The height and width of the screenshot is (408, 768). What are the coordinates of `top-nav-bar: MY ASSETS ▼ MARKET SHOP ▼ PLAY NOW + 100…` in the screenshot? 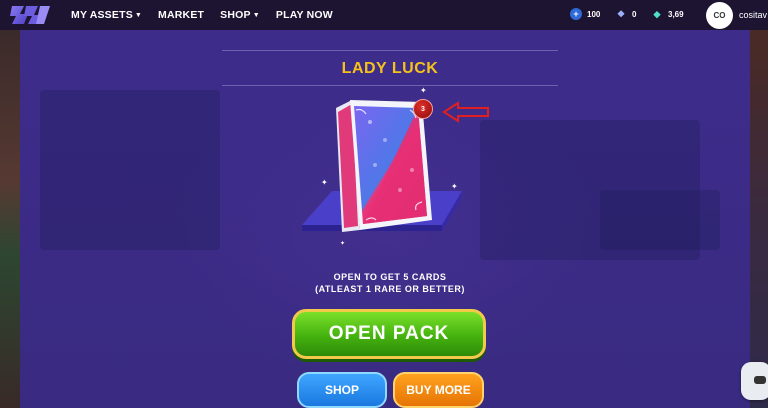 It's located at (384, 15).